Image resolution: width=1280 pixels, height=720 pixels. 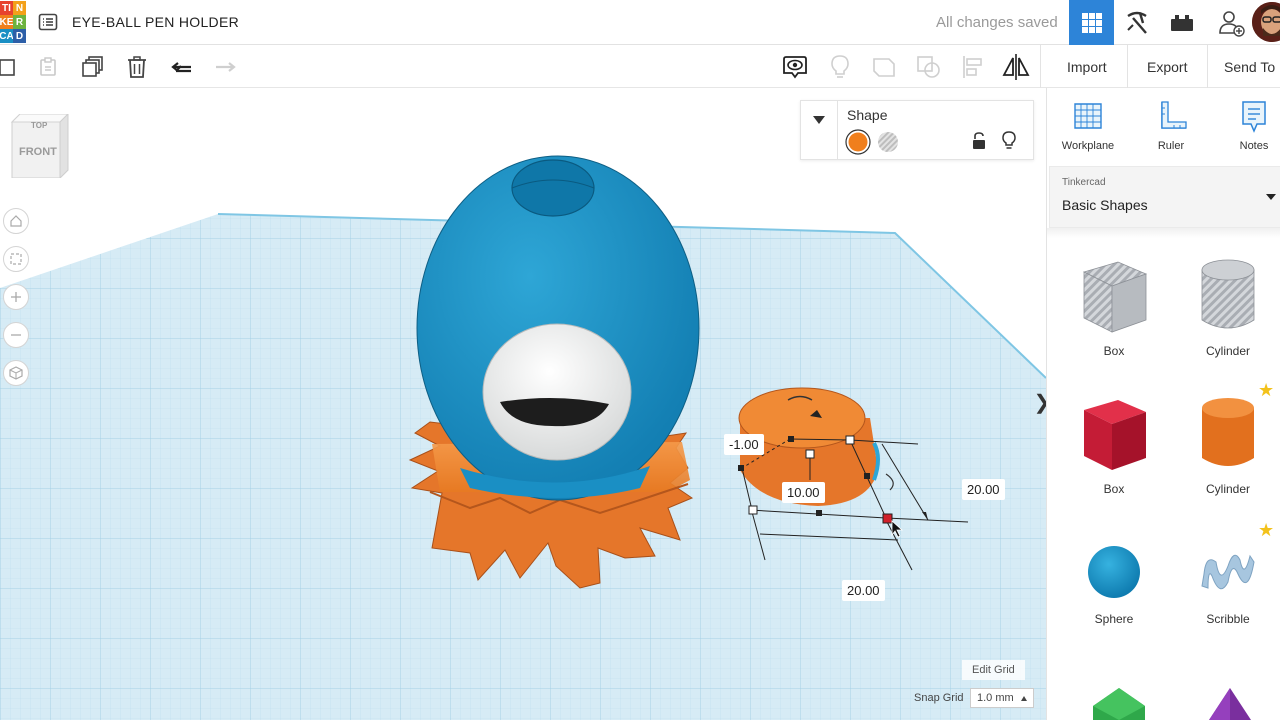 What do you see at coordinates (867, 115) in the screenshot?
I see `shape-inspector-title: Shape` at bounding box center [867, 115].